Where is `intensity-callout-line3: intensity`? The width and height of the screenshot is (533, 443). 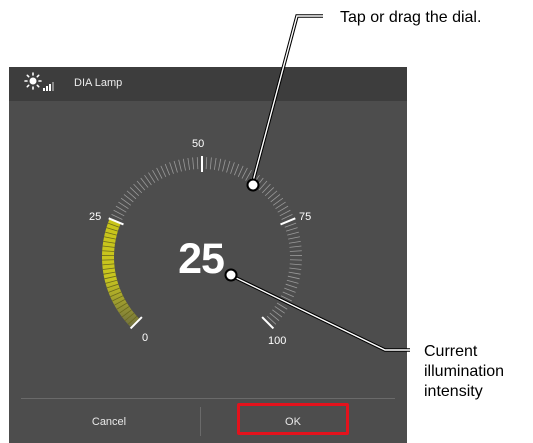
intensity-callout-line3: intensity is located at coordinates (453, 391).